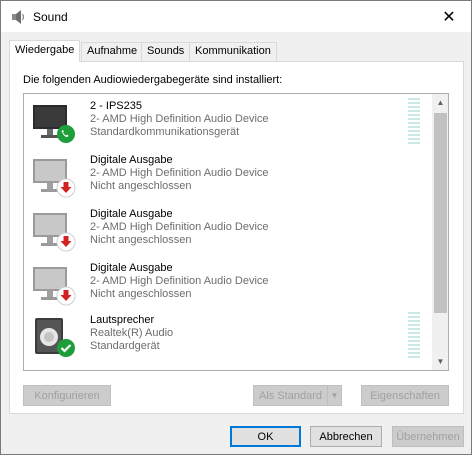 The width and height of the screenshot is (472, 455). I want to click on tab-sounds: Sounds, so click(166, 51).